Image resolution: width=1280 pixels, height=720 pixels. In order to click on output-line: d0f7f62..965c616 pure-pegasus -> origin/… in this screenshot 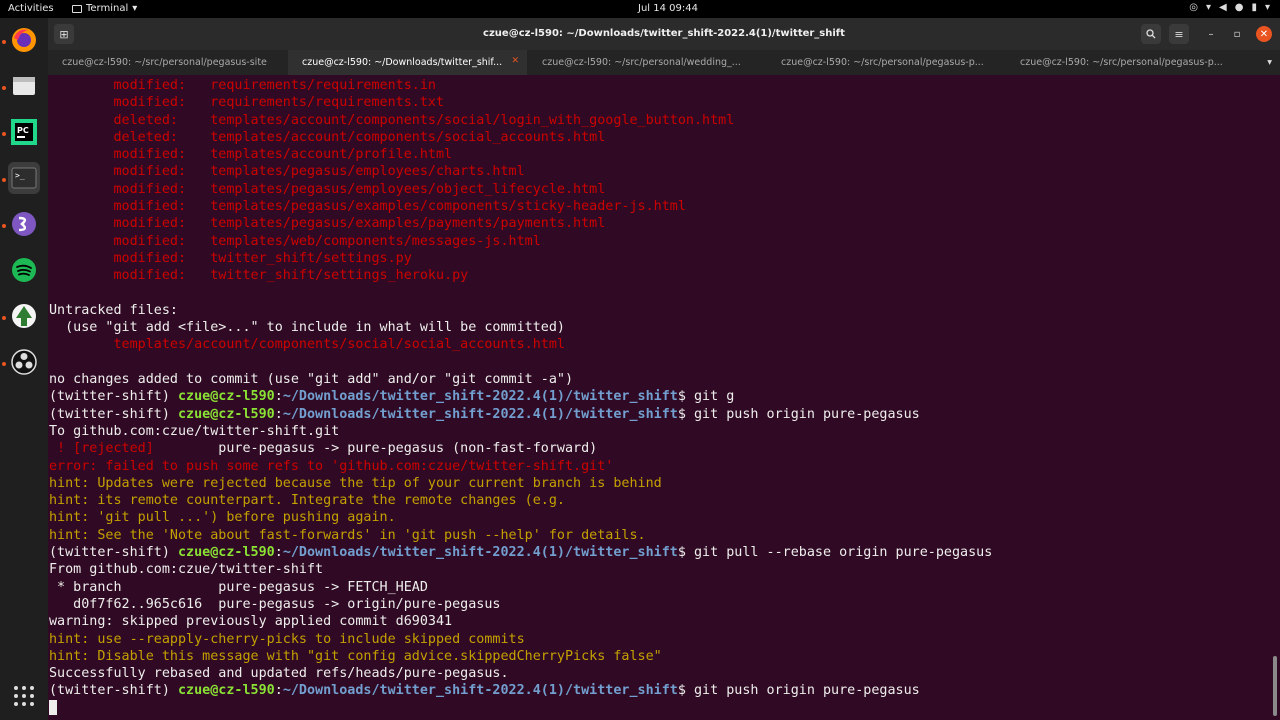, I will do `click(275, 604)`.